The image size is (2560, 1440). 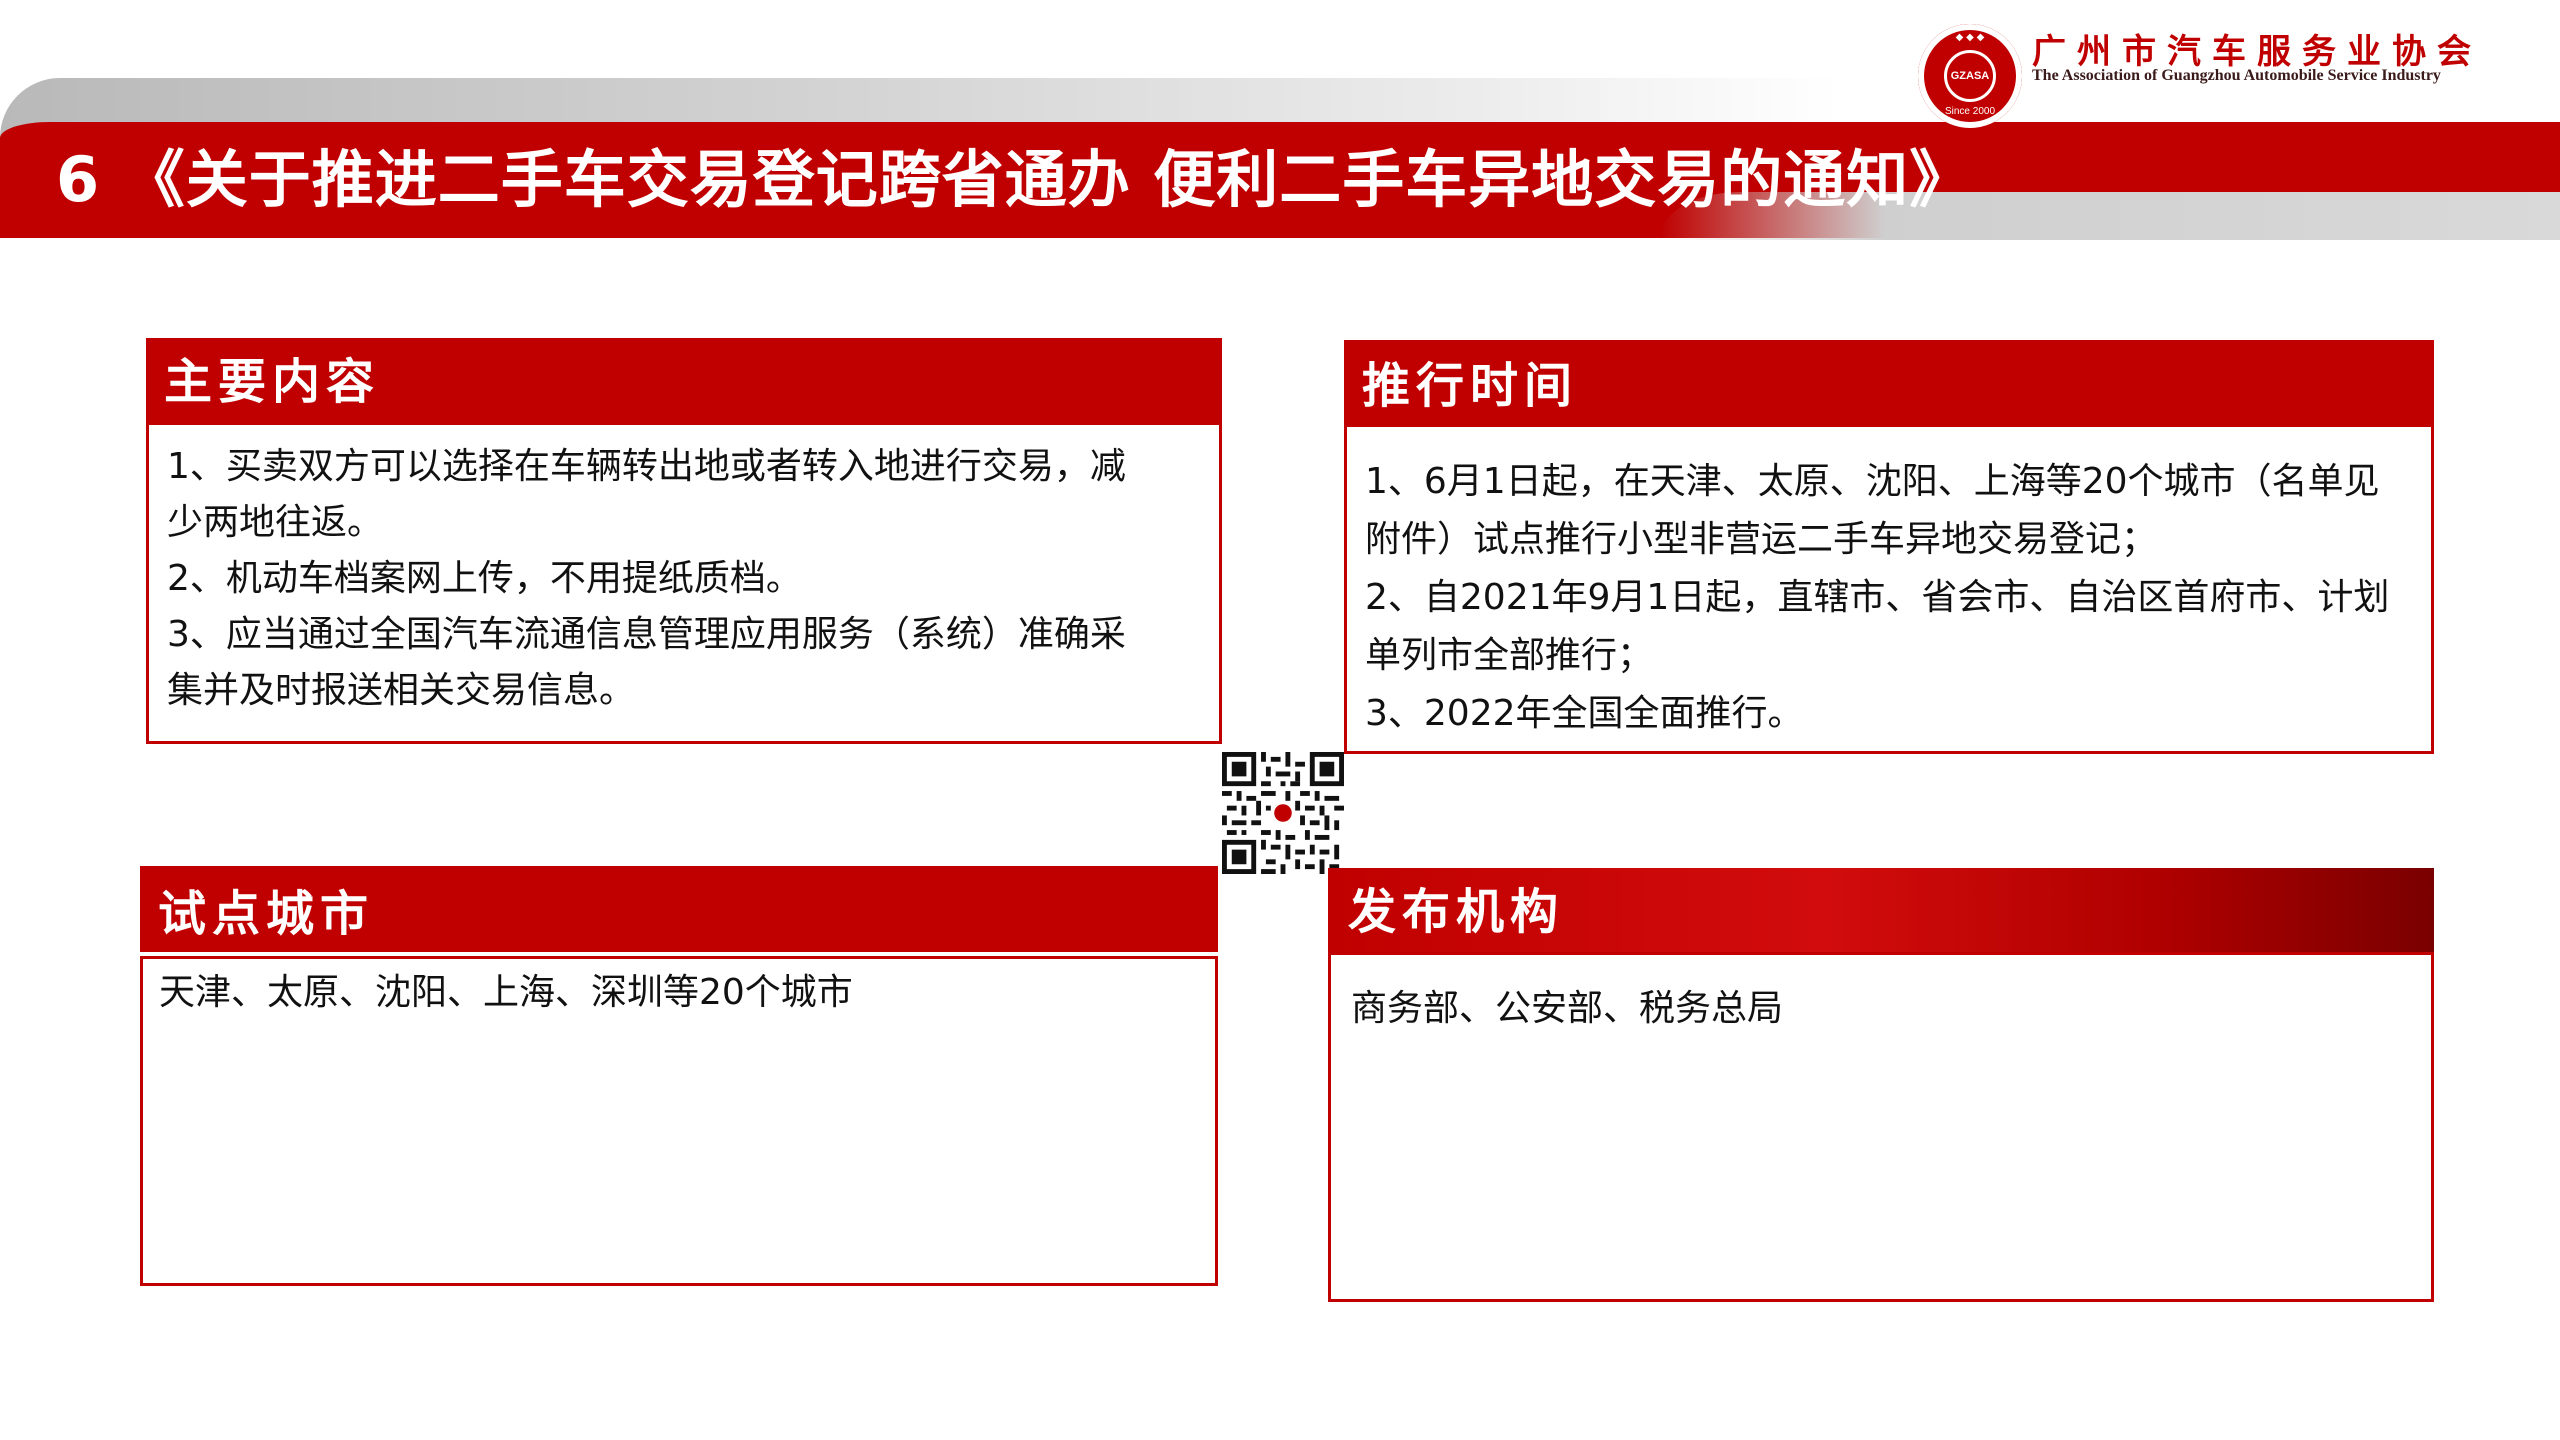 I want to click on schedule-line-2: 附件）试点推行小型非营运二手车异地交易登记；, so click(x=1761, y=539).